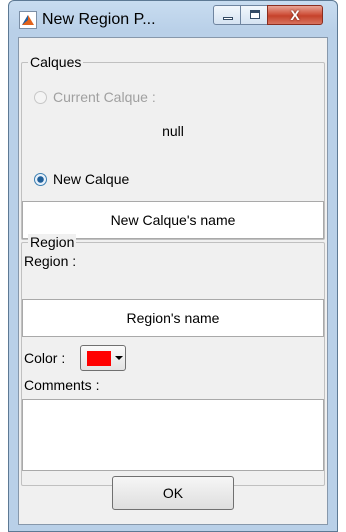 The height and width of the screenshot is (532, 346). What do you see at coordinates (173, 318) in the screenshot?
I see `region-name-input: Region's name` at bounding box center [173, 318].